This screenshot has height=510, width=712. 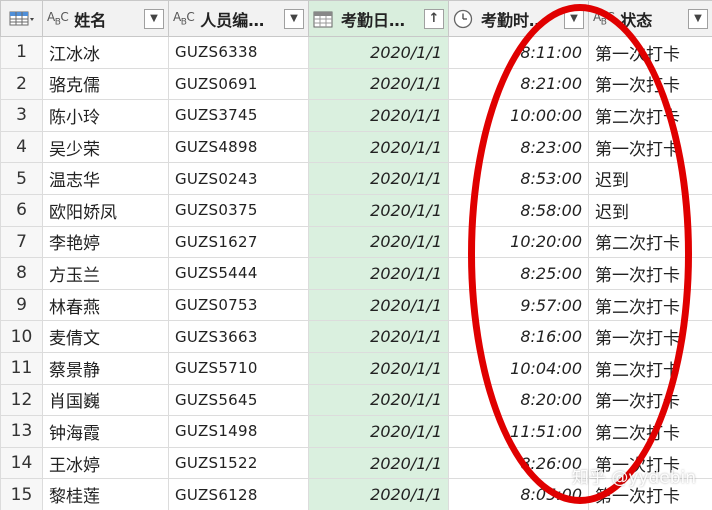 I want to click on employee-id-cell: GUZS0691, so click(x=238, y=84).